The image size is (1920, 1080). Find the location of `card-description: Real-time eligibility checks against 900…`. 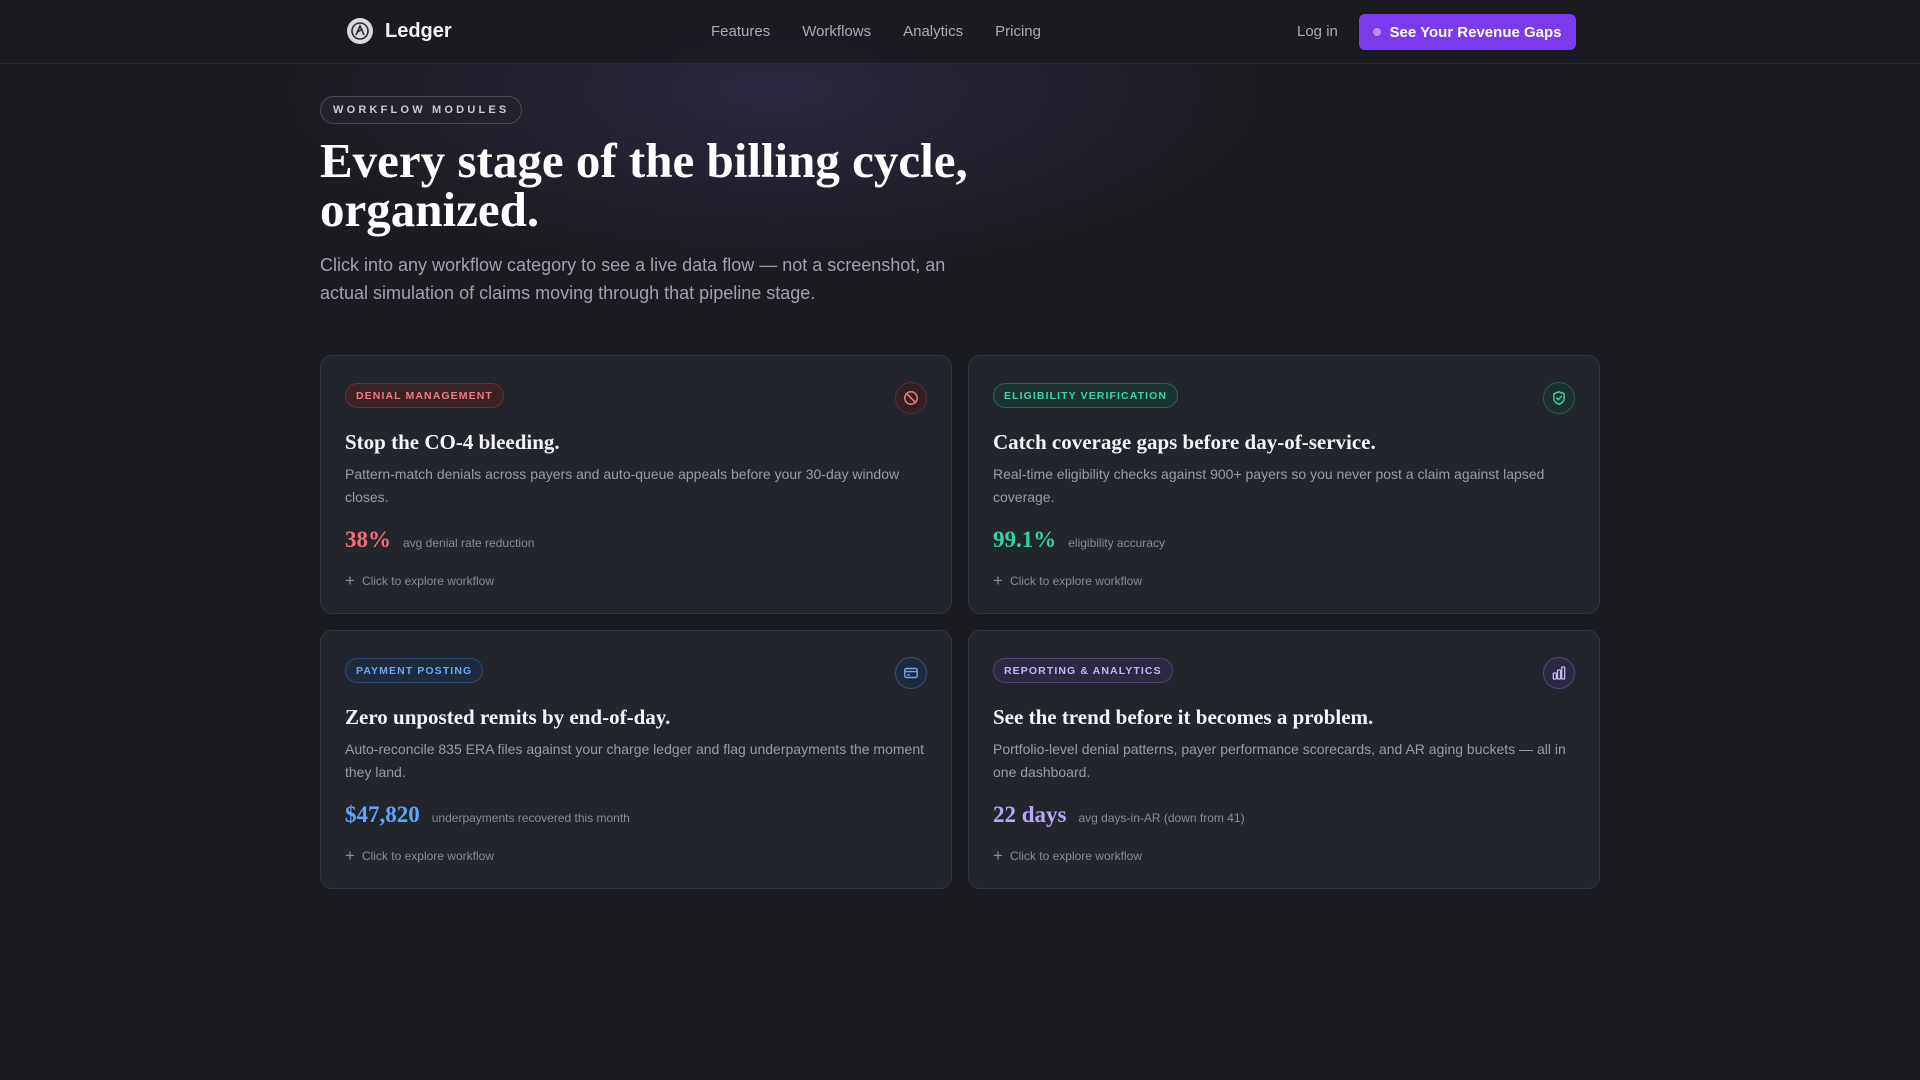

card-description: Real-time eligibility checks against 900… is located at coordinates (1269, 485).